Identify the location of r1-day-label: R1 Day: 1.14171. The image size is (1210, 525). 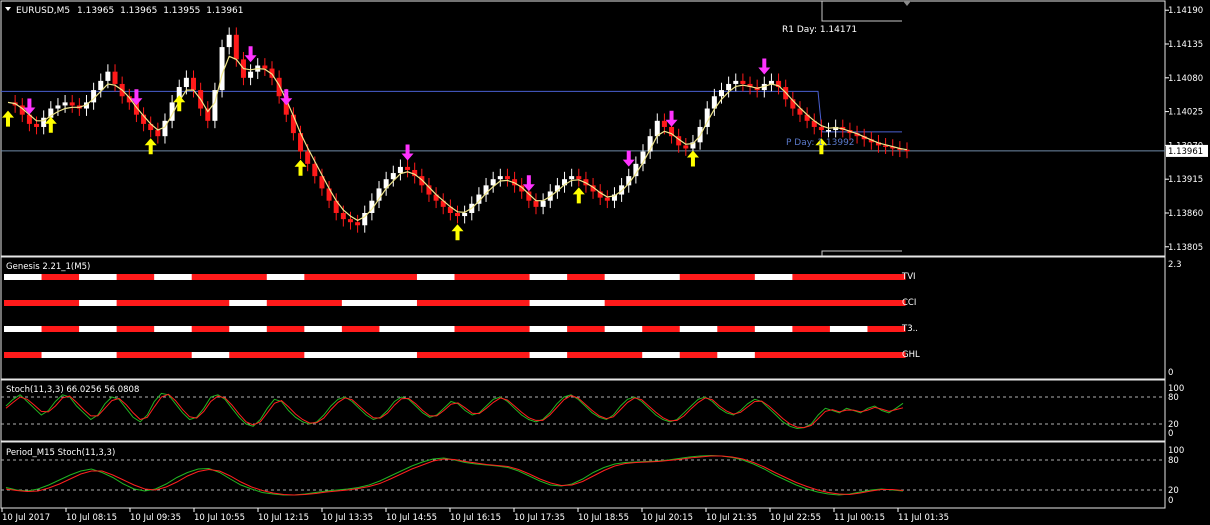
(819, 30).